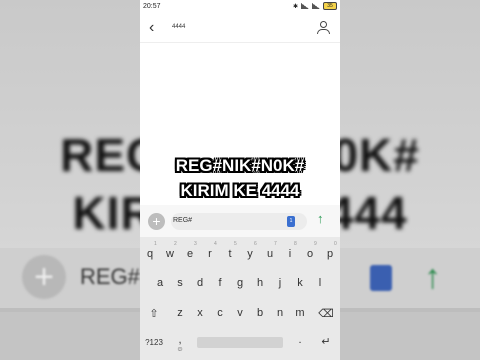 The width and height of the screenshot is (480, 360). Describe the element at coordinates (240, 313) in the screenshot. I see `key-v: v` at that location.